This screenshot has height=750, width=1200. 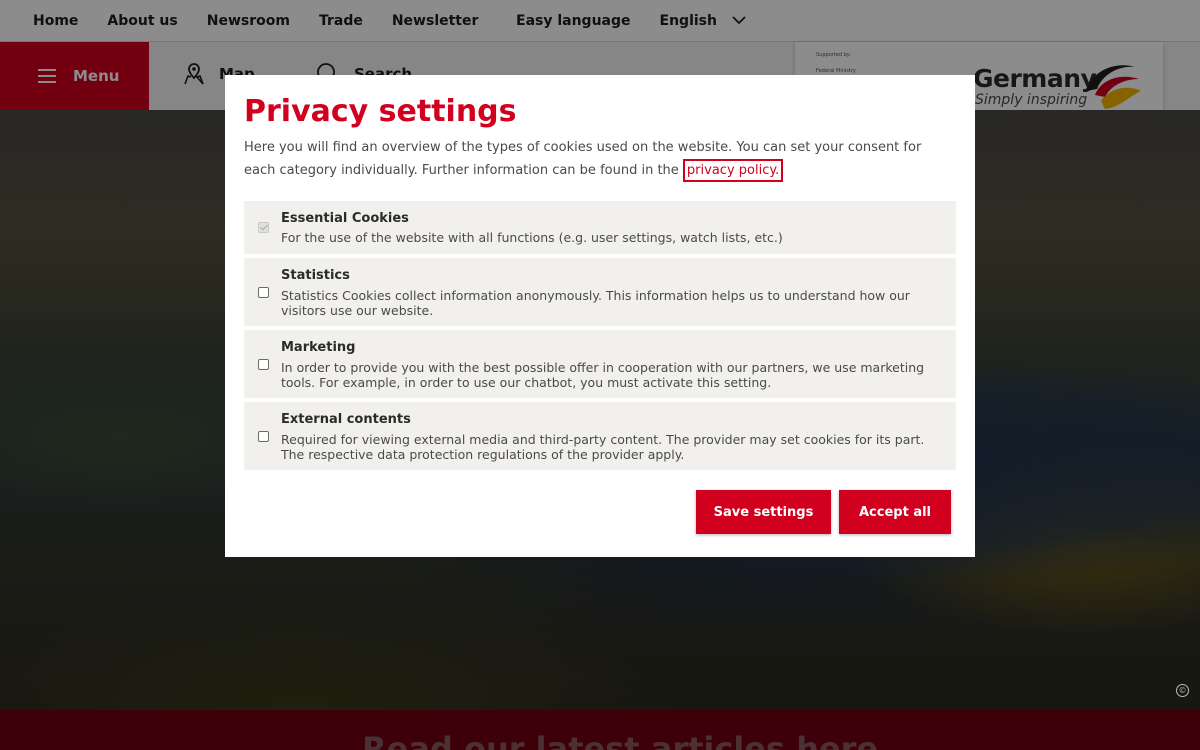 I want to click on accept-all-button: Accept all, so click(x=895, y=512).